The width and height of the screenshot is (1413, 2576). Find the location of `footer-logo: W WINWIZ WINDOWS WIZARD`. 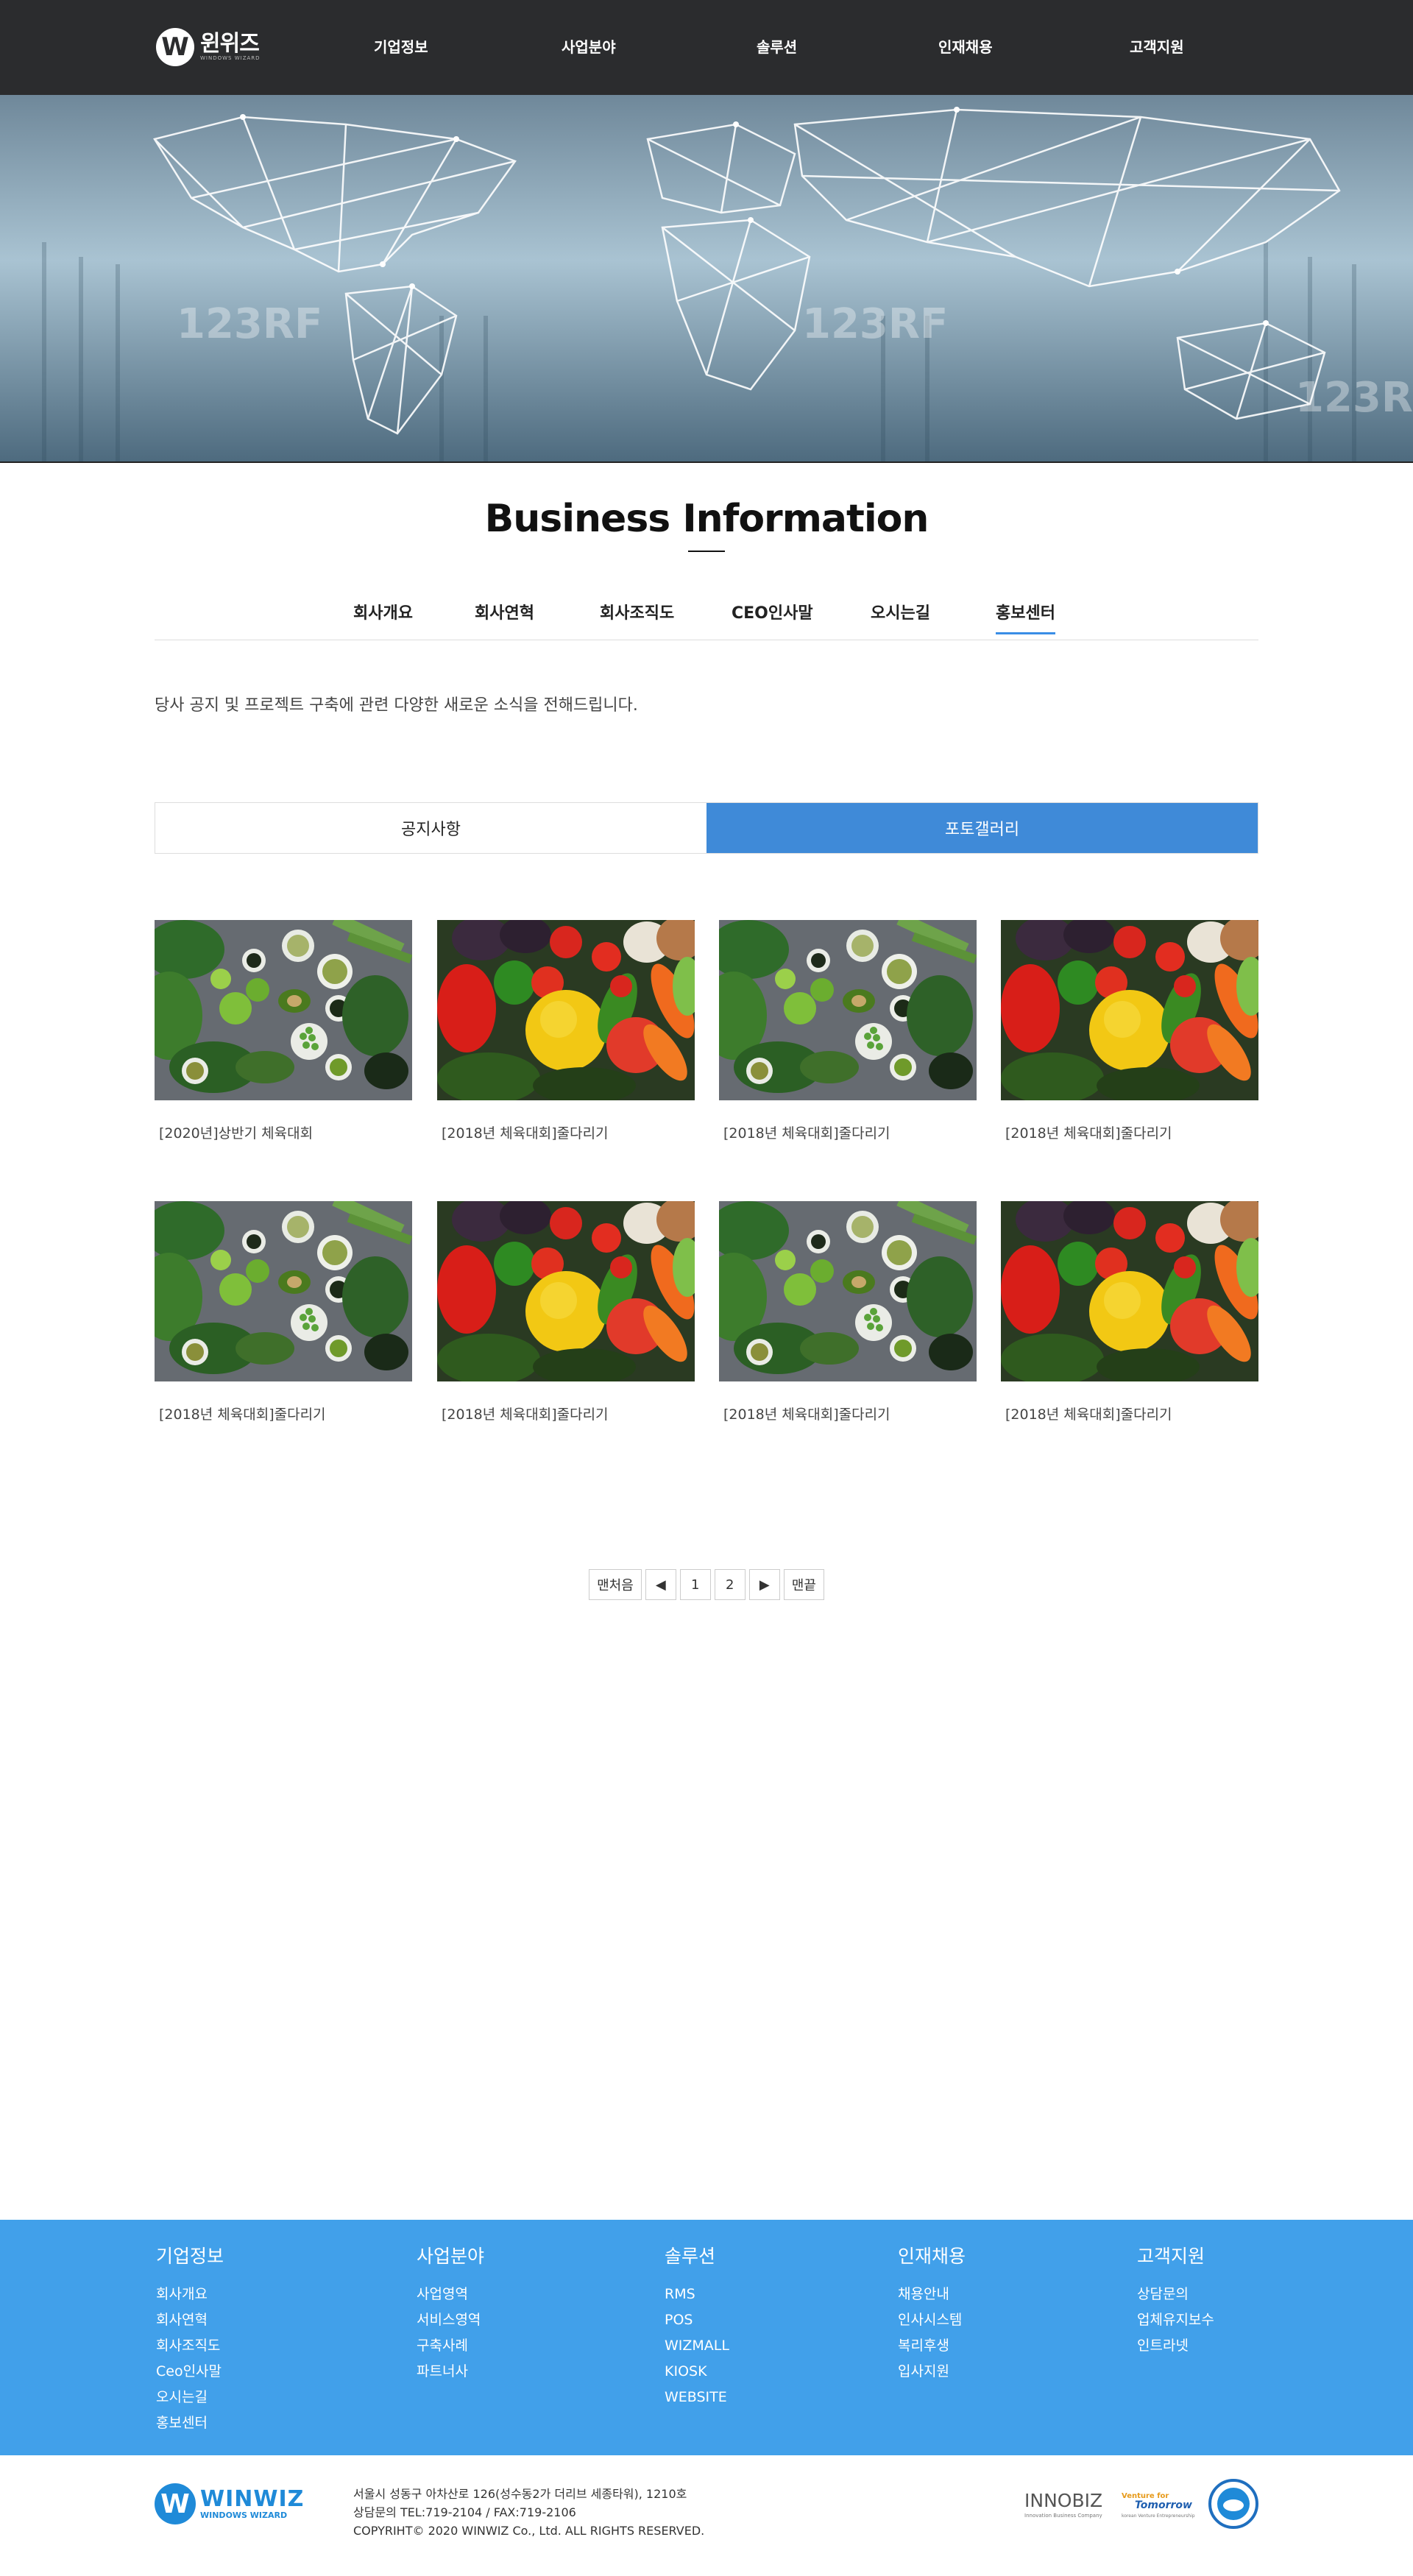

footer-logo: W WINWIZ WINDOWS WIZARD is located at coordinates (229, 2503).